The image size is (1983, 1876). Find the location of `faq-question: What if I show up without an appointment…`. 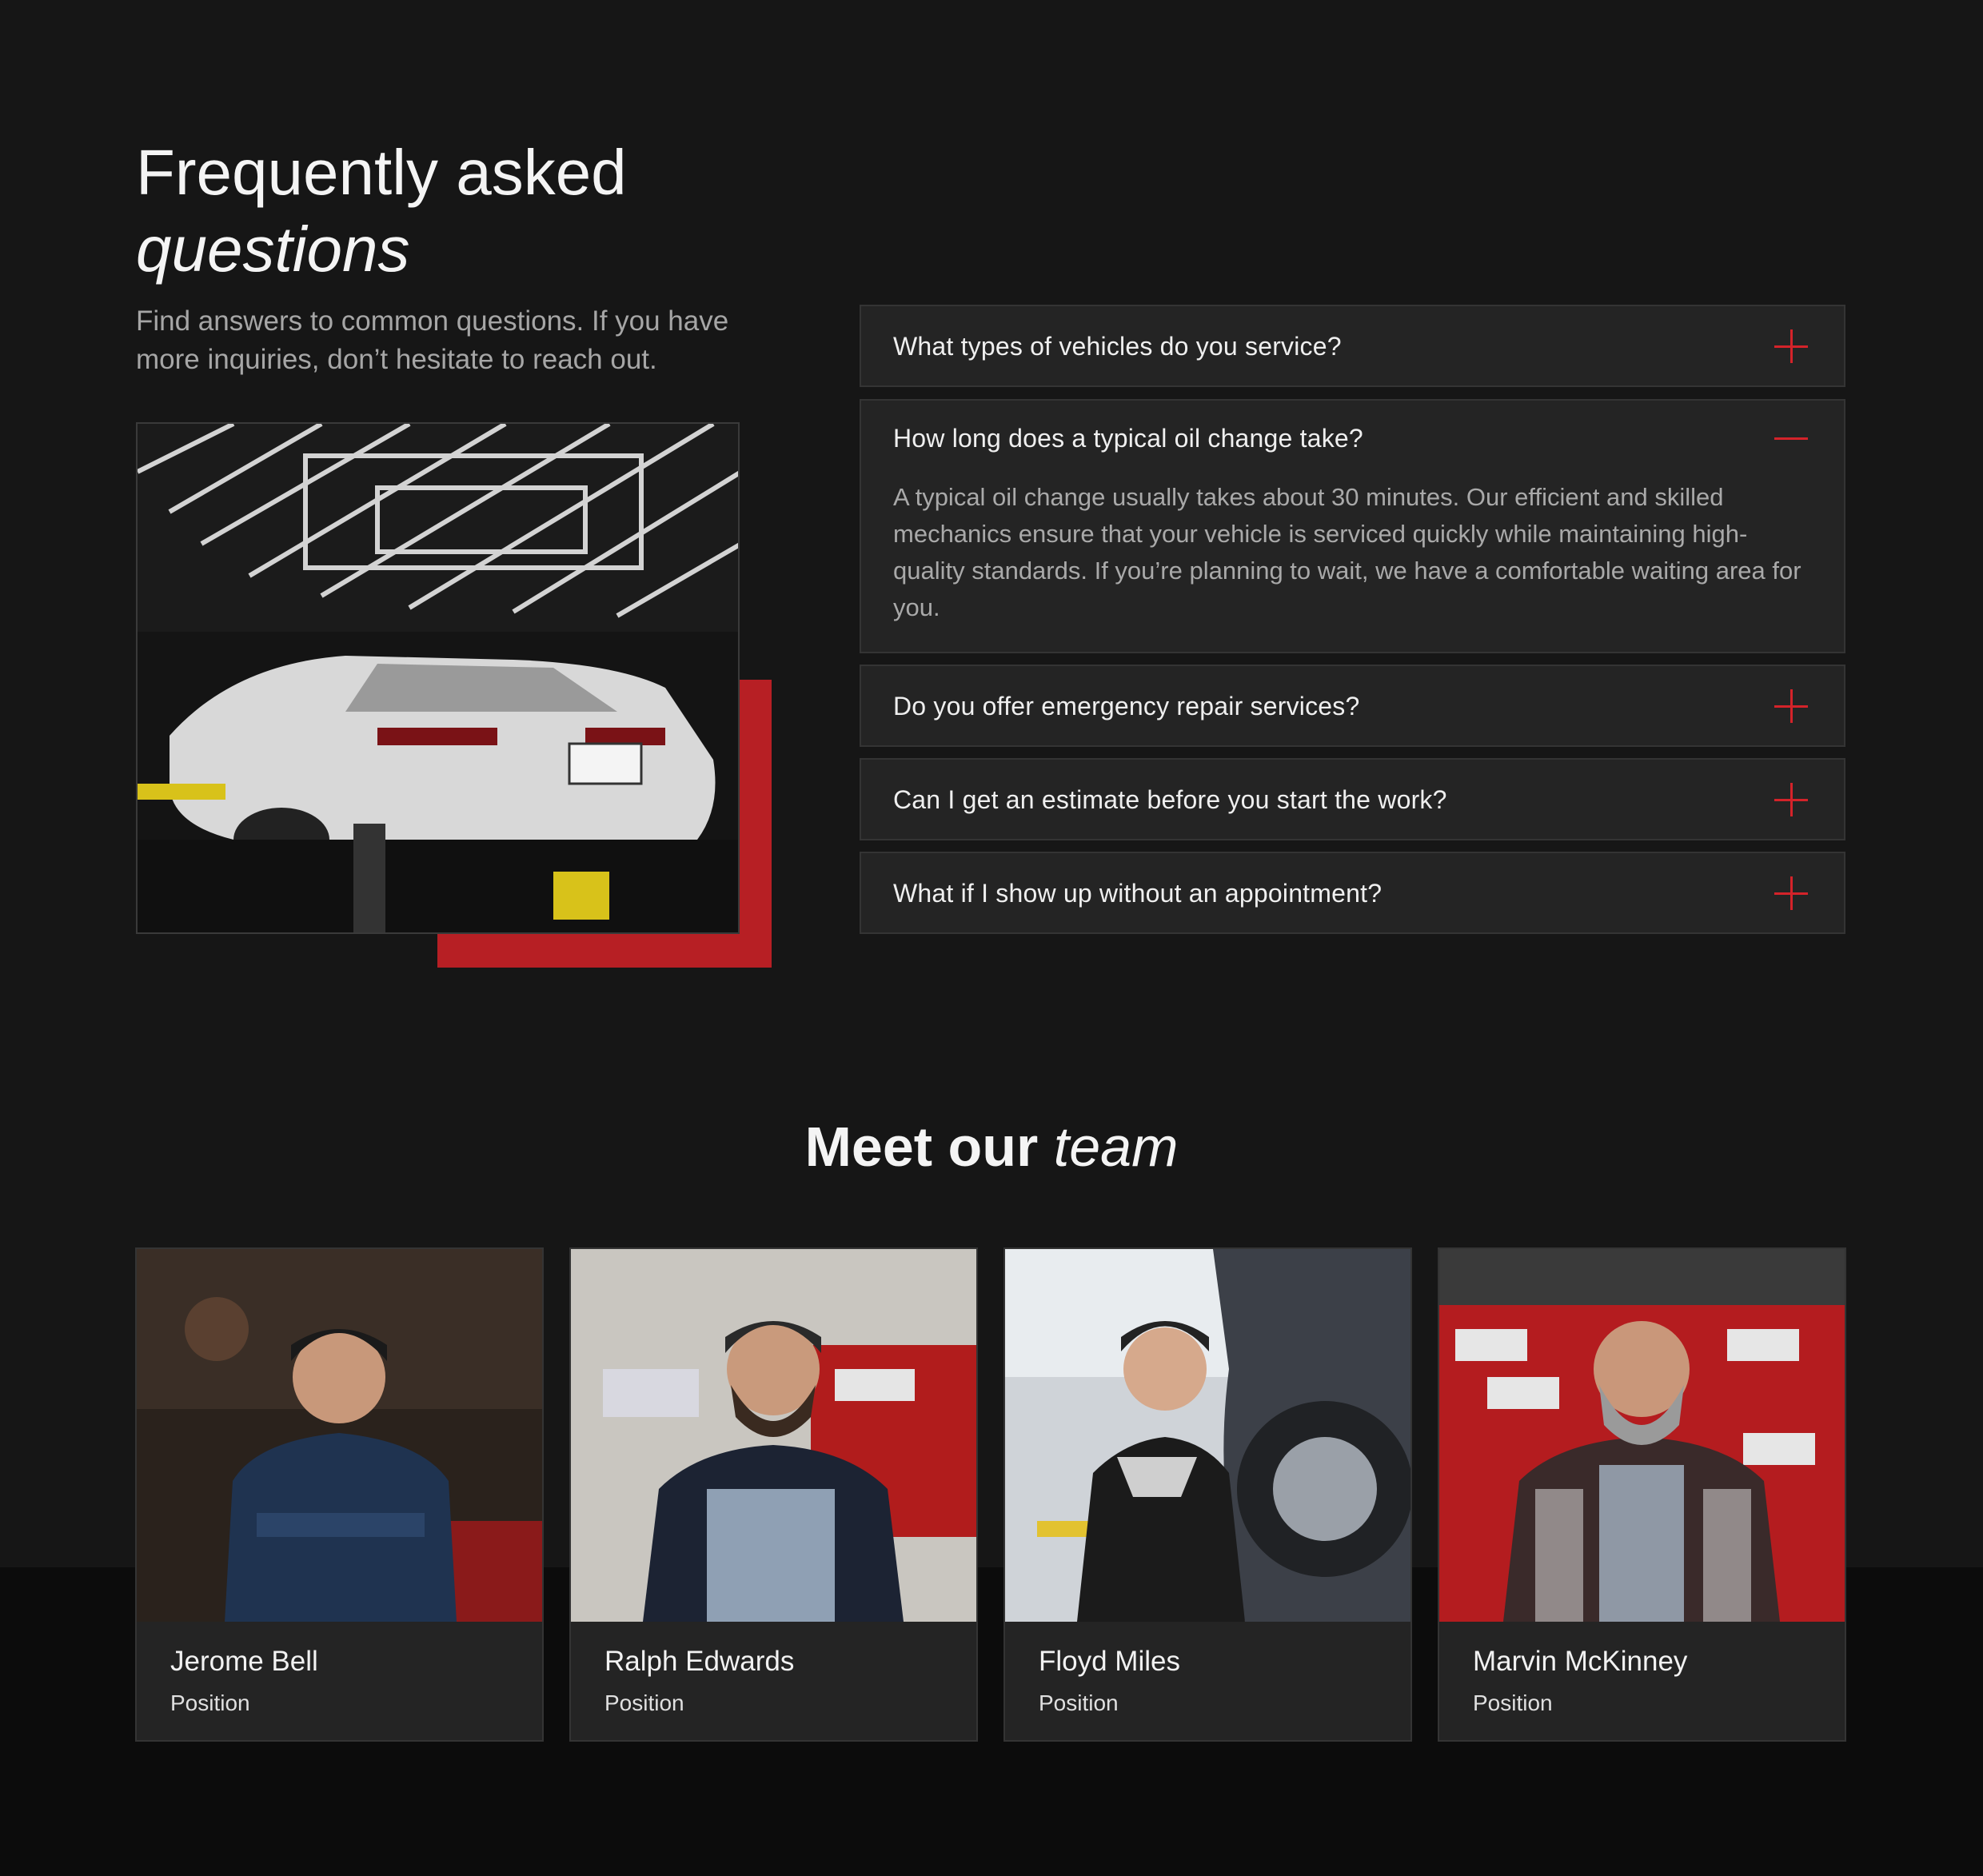

faq-question: What if I show up without an appointment… is located at coordinates (1138, 893).